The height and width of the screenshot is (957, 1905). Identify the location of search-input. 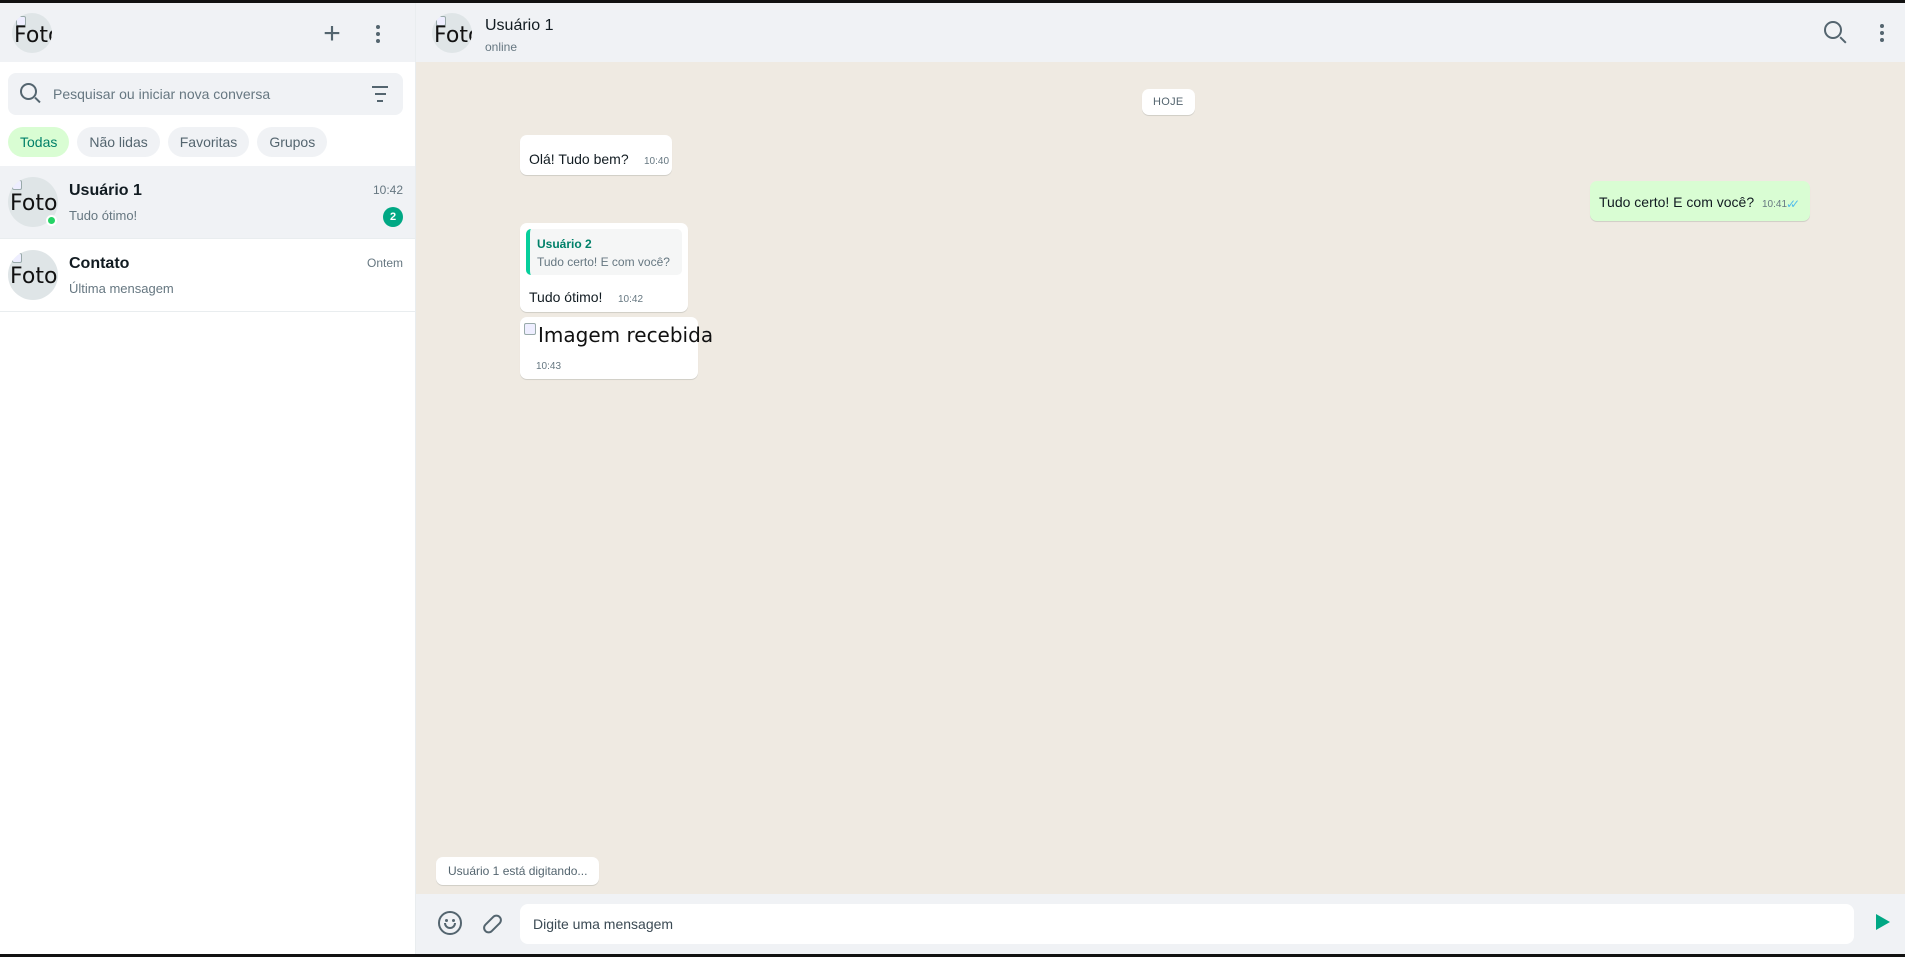
(203, 94).